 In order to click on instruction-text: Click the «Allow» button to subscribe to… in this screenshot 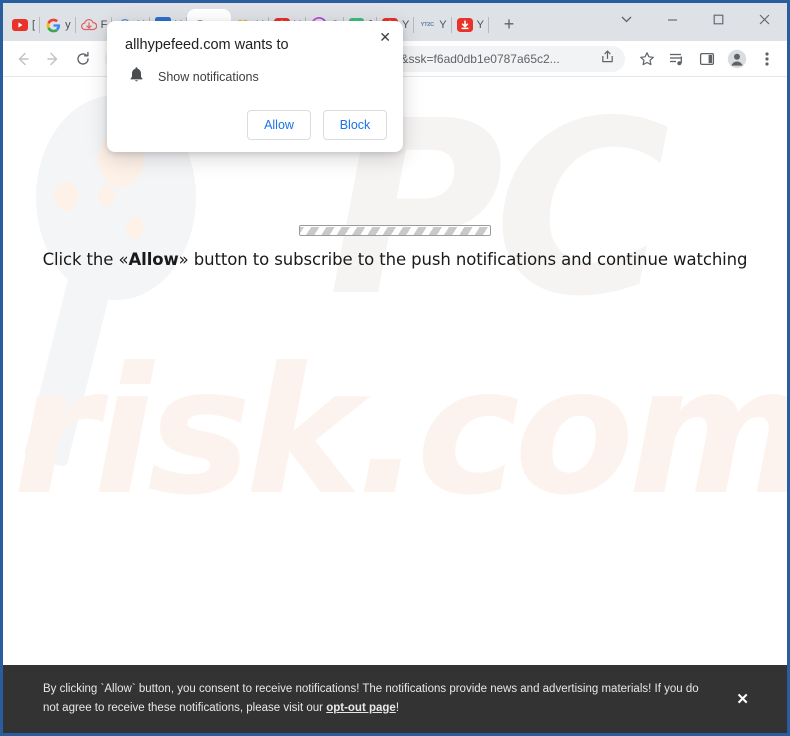, I will do `click(395, 259)`.